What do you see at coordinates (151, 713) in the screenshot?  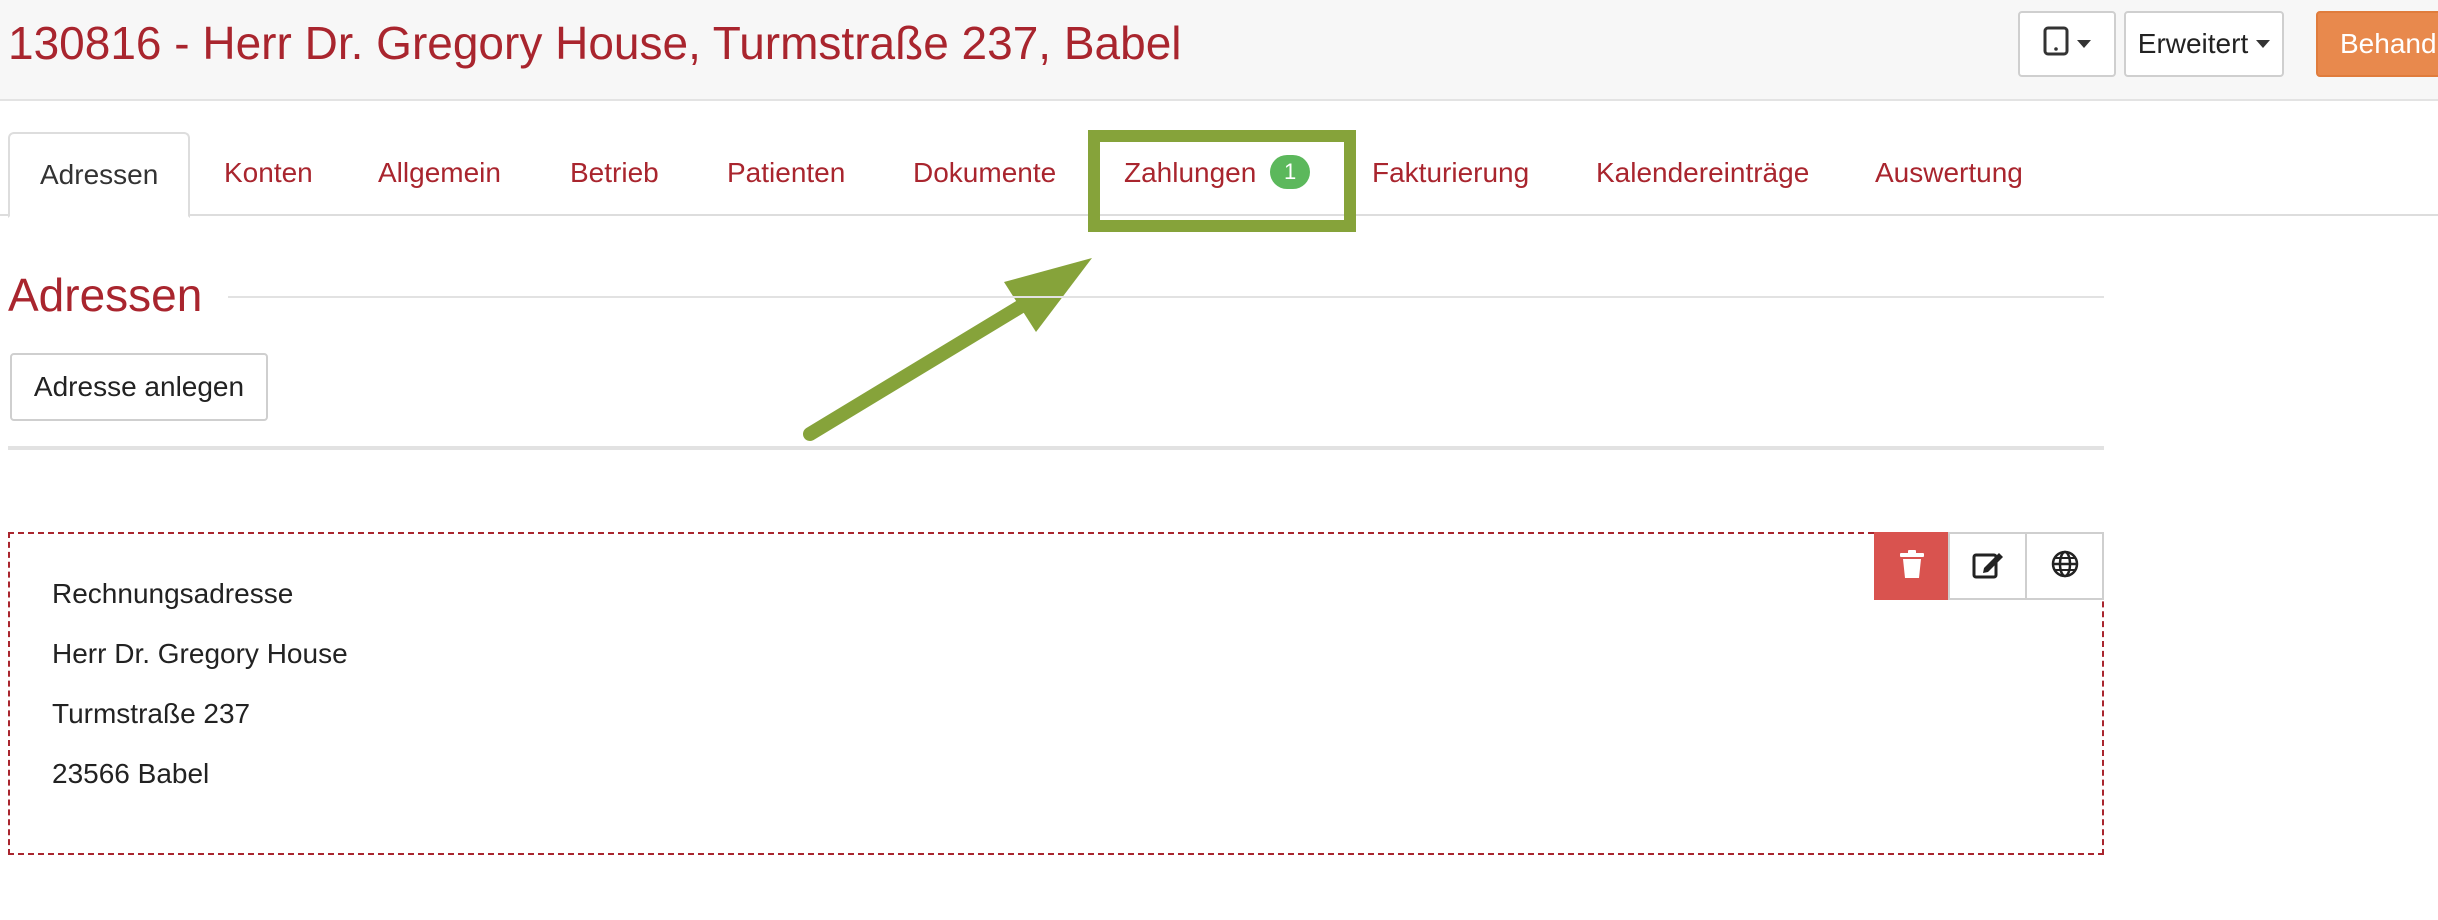 I see `address-street: Turmstraße 237` at bounding box center [151, 713].